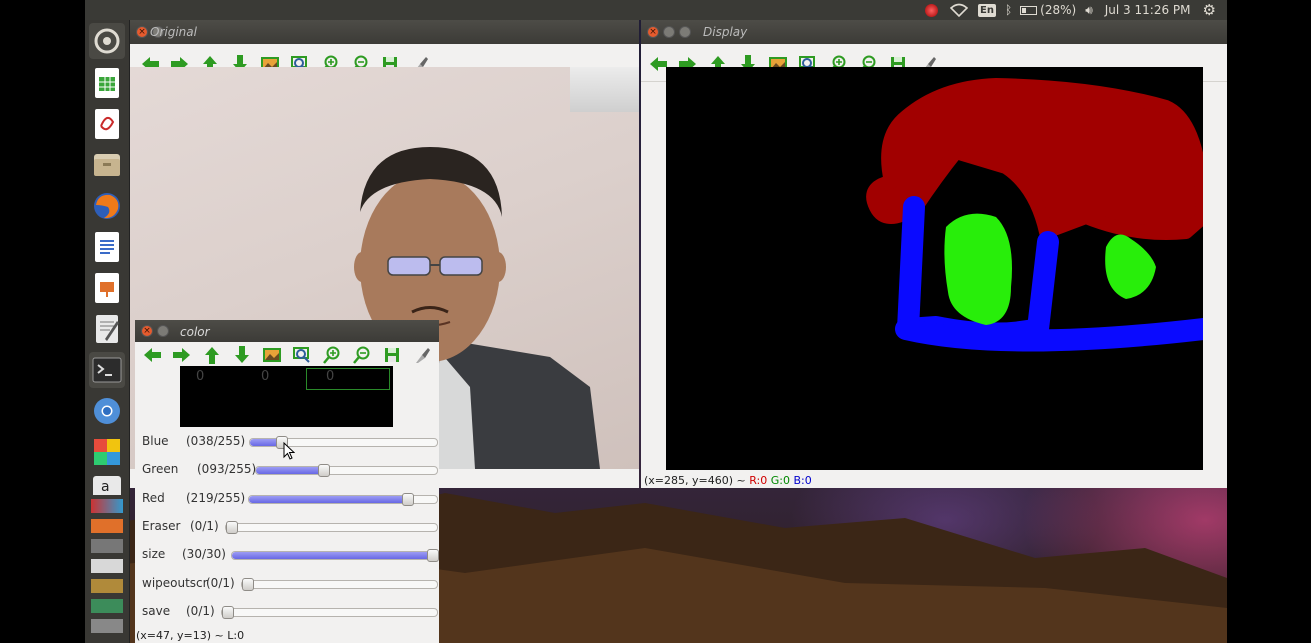 The height and width of the screenshot is (643, 1311). I want to click on settings-gear-icon: ⚙, so click(1209, 10).